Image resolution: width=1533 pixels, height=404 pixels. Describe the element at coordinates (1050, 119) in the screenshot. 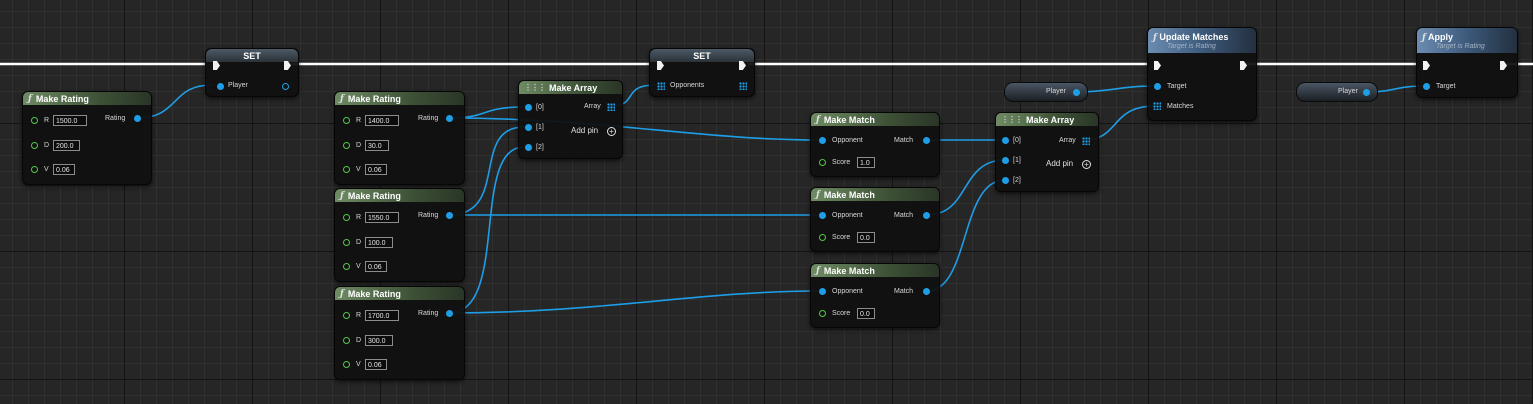

I see `node-title: Make Array` at that location.